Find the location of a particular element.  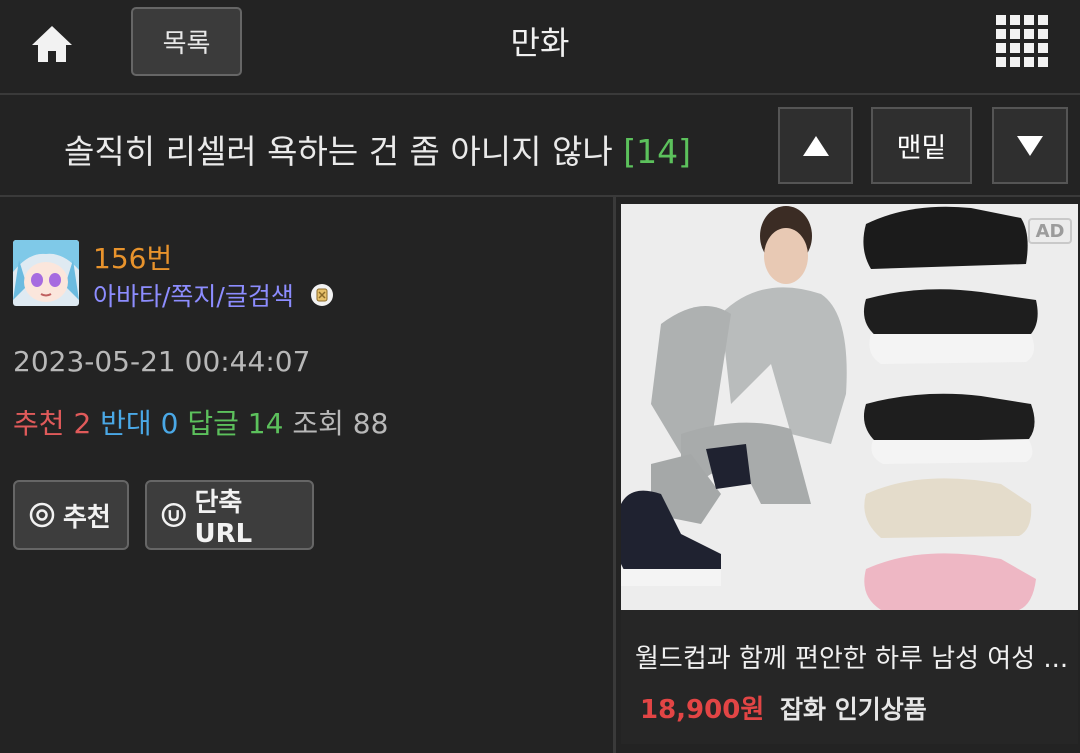

author-links-text: 아바타/쪽지/글검색 is located at coordinates (193, 296).